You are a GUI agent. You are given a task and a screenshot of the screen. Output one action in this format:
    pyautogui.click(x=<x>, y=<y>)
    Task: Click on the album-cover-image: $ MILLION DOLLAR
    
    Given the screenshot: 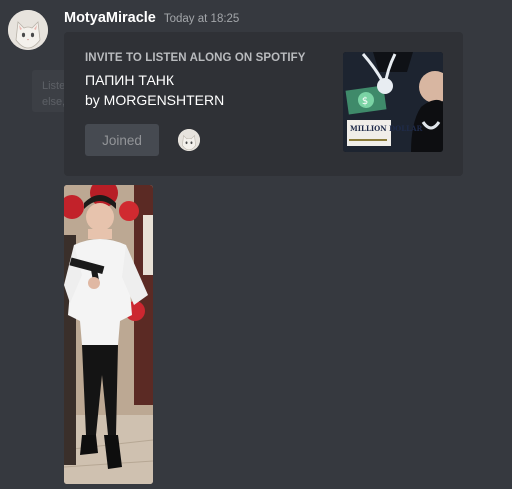 What is the action you would take?
    pyautogui.click(x=393, y=102)
    